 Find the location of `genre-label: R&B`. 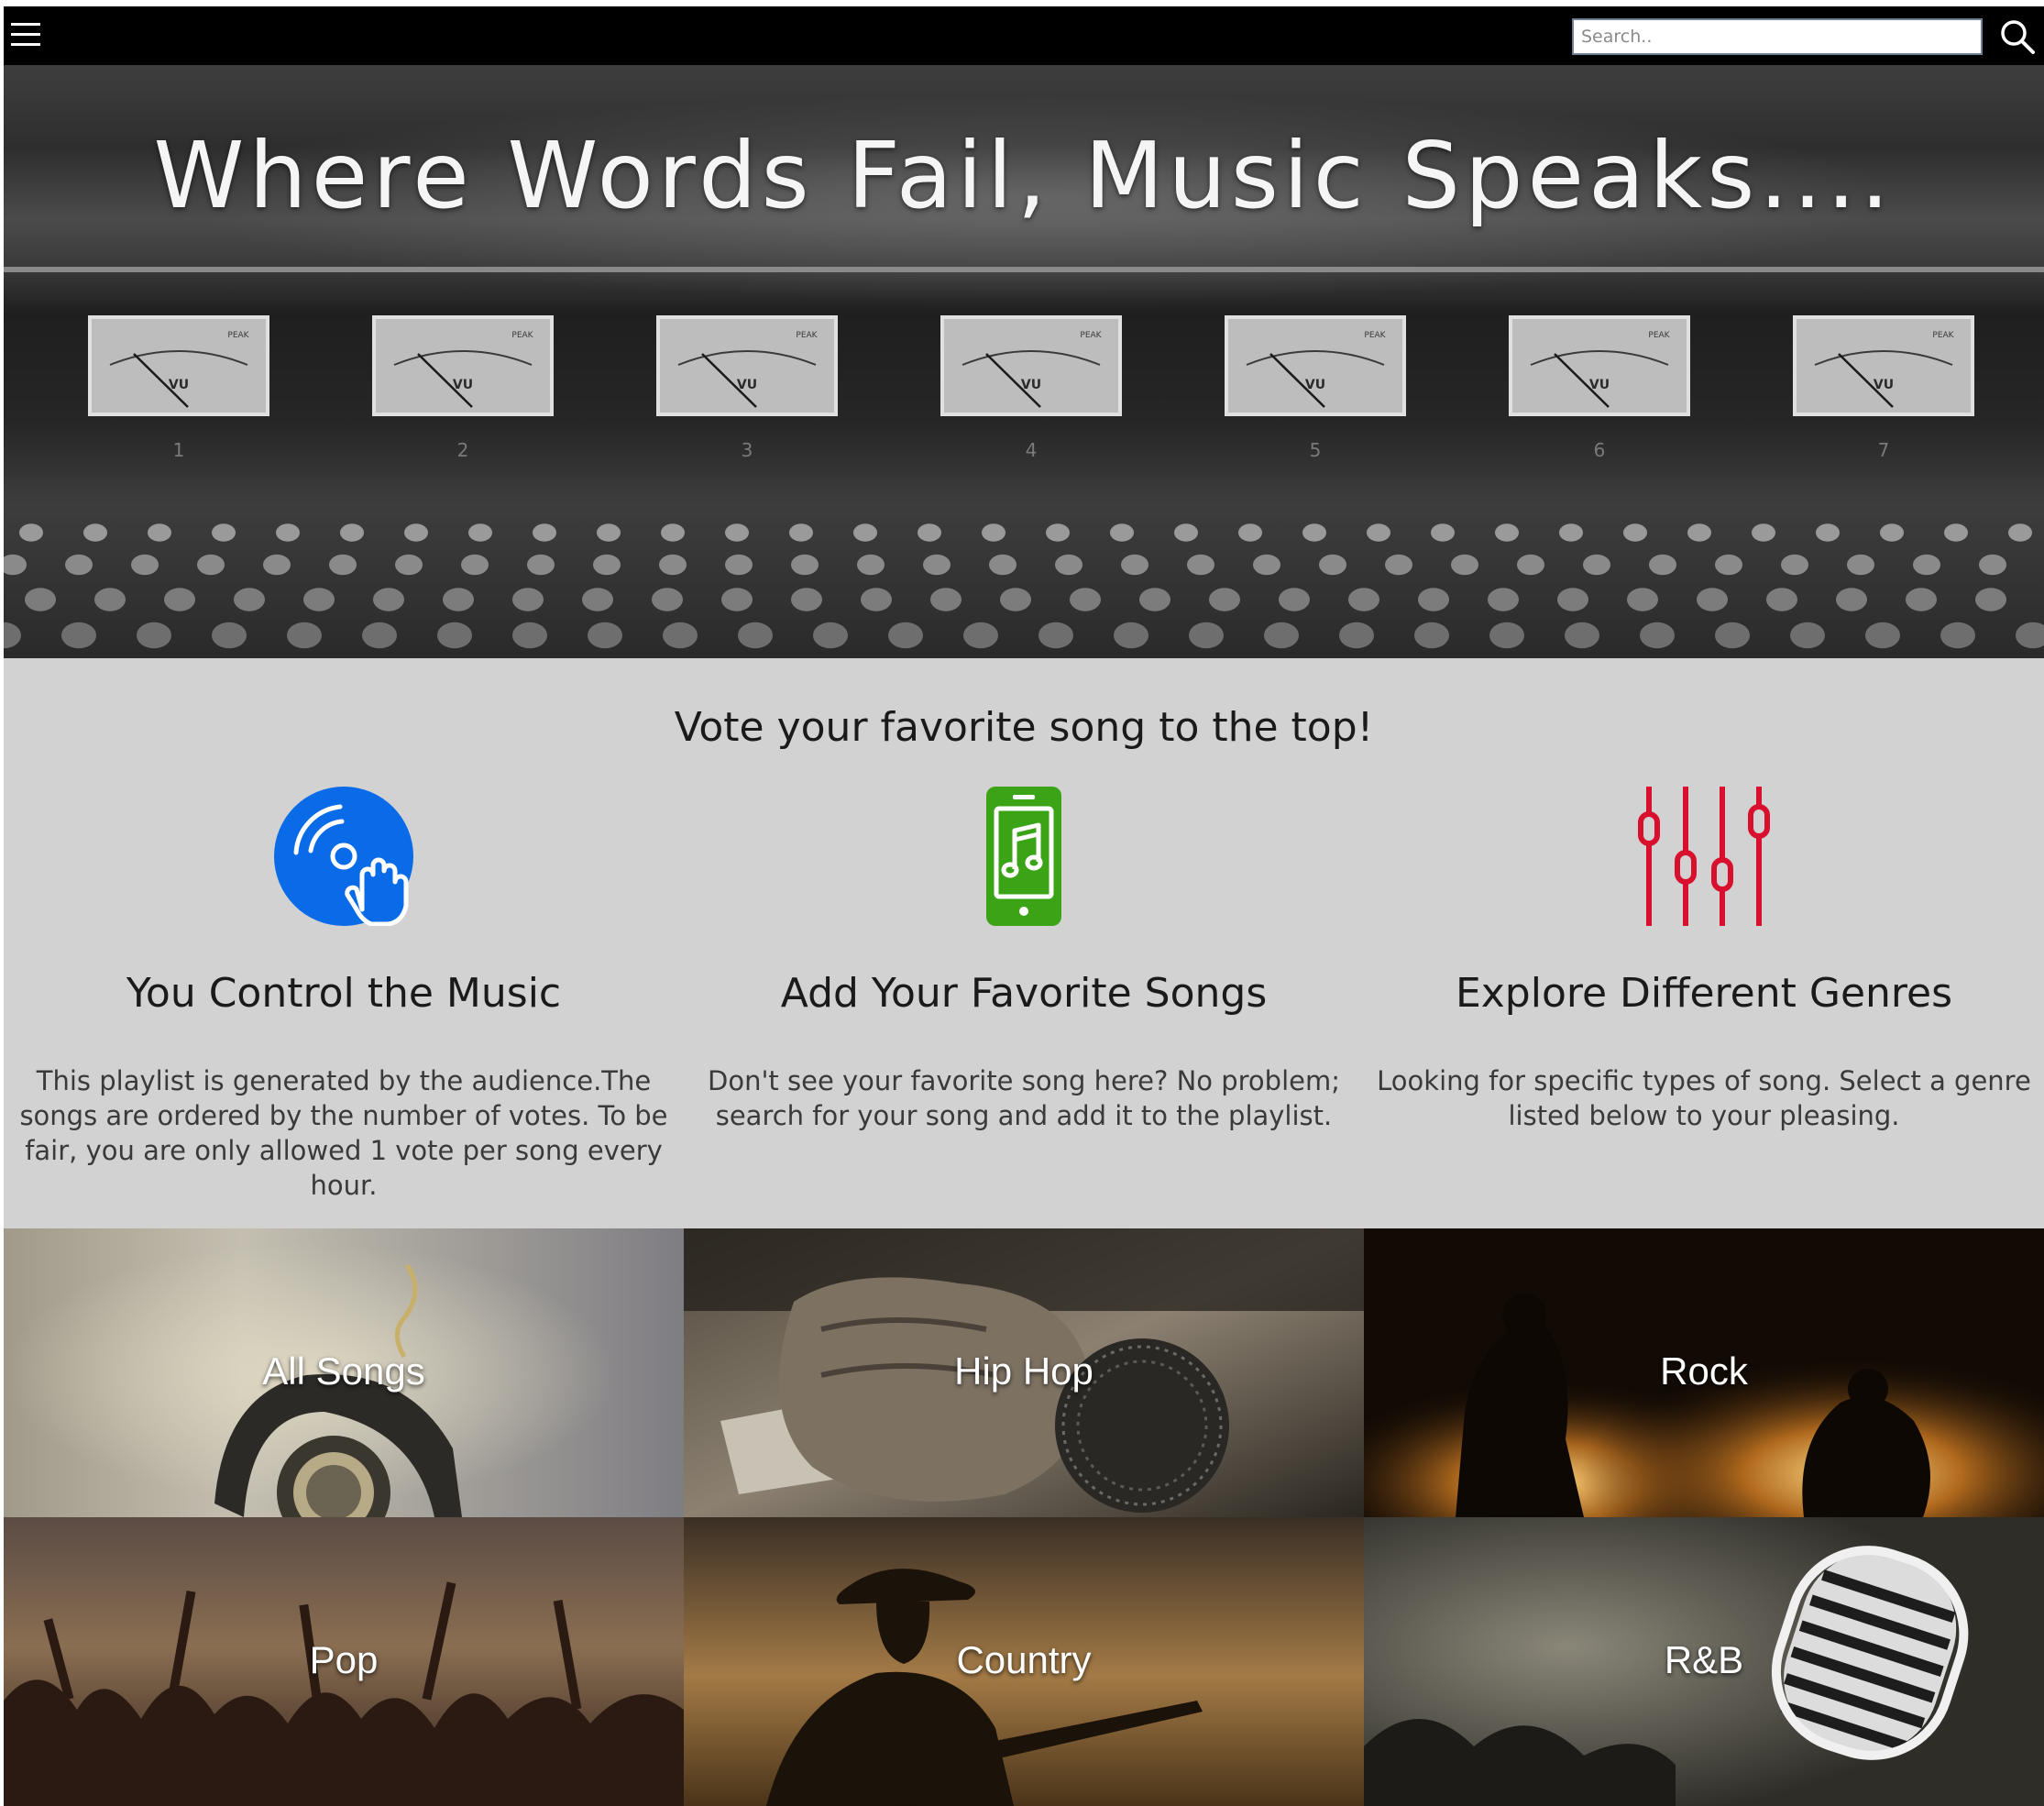

genre-label: R&B is located at coordinates (1704, 1659).